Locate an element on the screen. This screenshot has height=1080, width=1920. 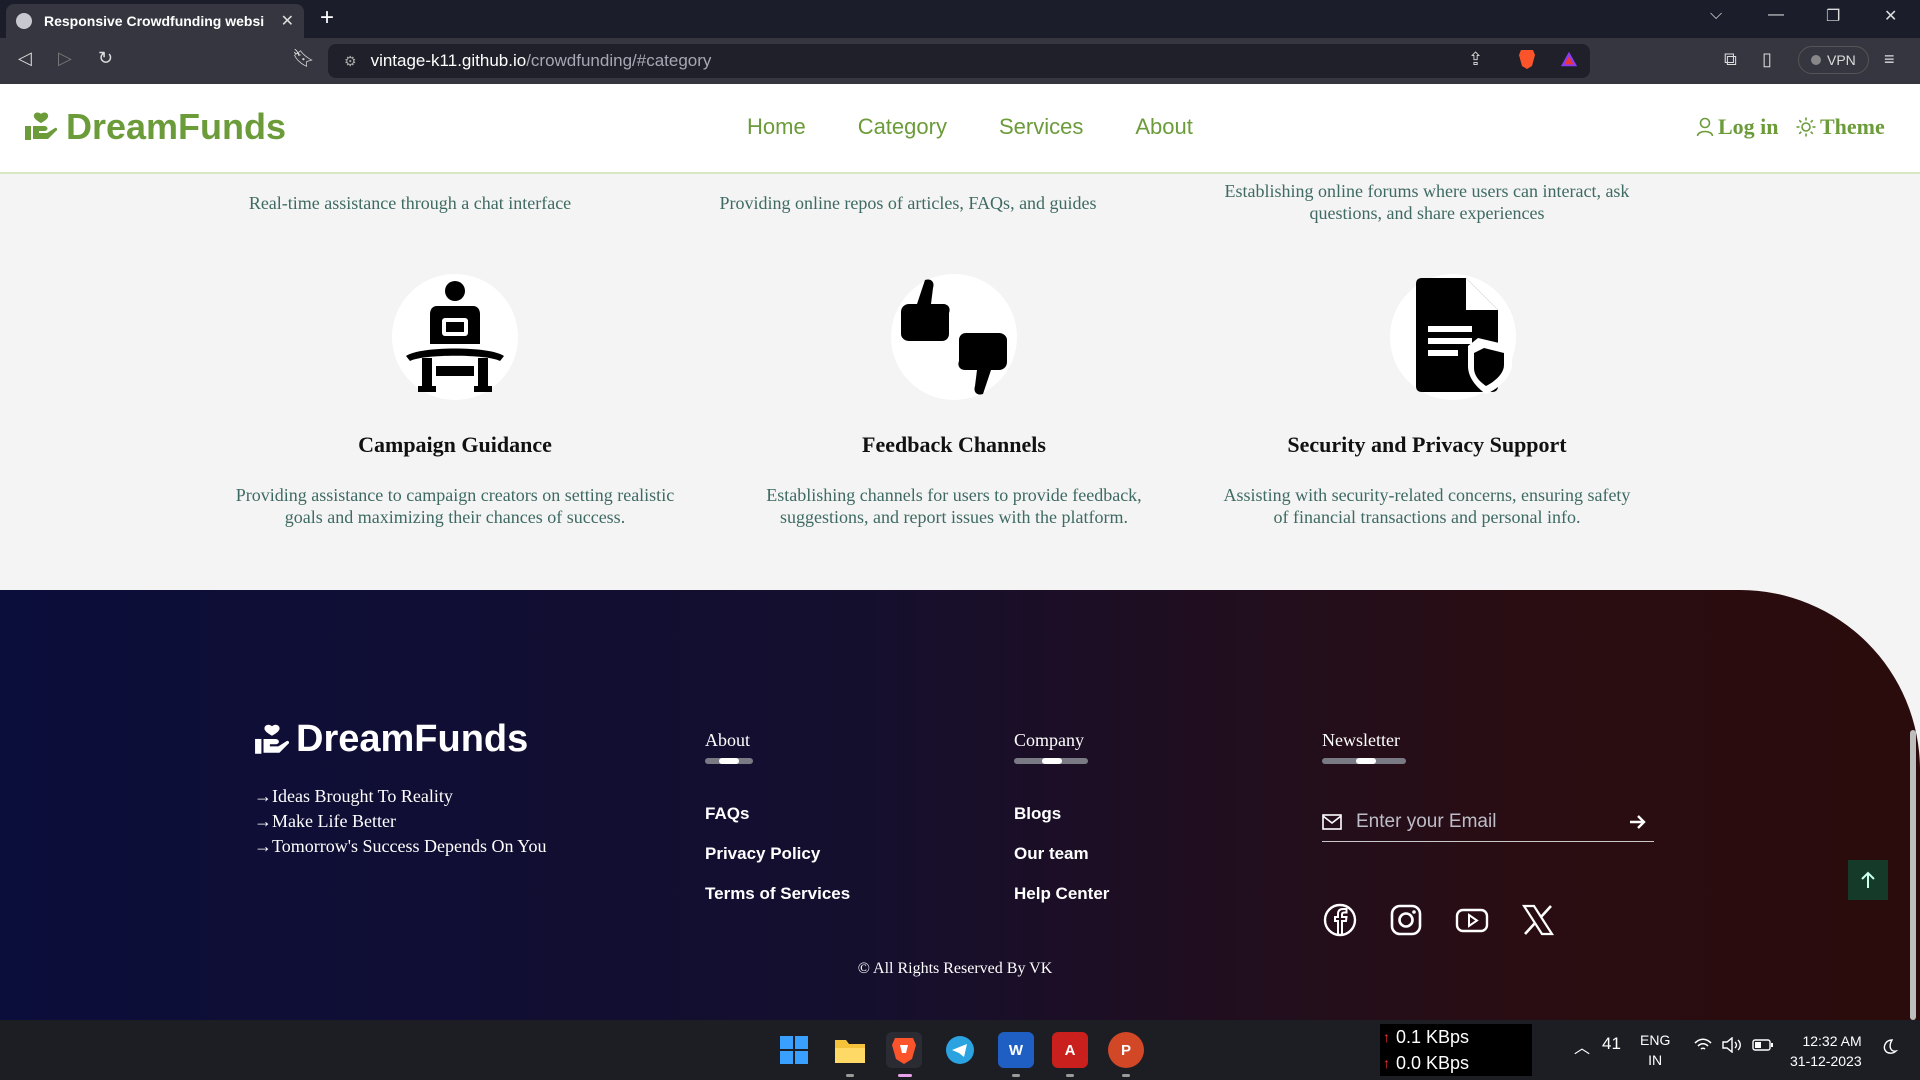
acrobat-icon: A is located at coordinates (1070, 1050).